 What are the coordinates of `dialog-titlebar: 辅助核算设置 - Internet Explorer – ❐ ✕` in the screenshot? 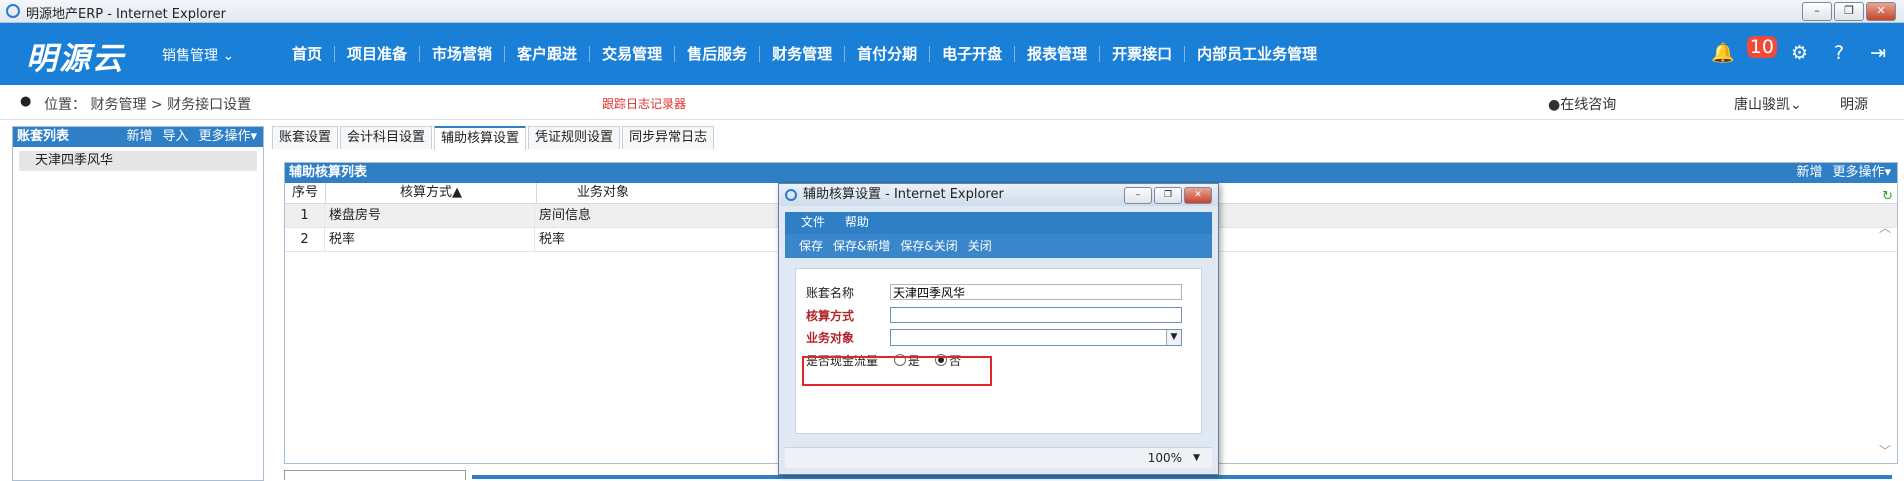 It's located at (998, 195).